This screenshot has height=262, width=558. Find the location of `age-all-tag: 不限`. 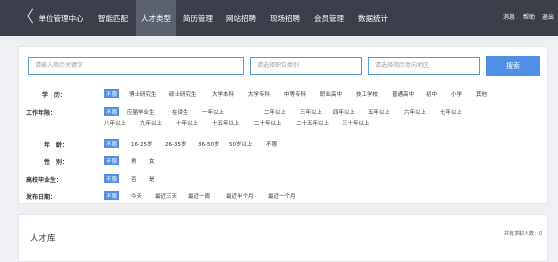

age-all-tag: 不限 is located at coordinates (111, 143).